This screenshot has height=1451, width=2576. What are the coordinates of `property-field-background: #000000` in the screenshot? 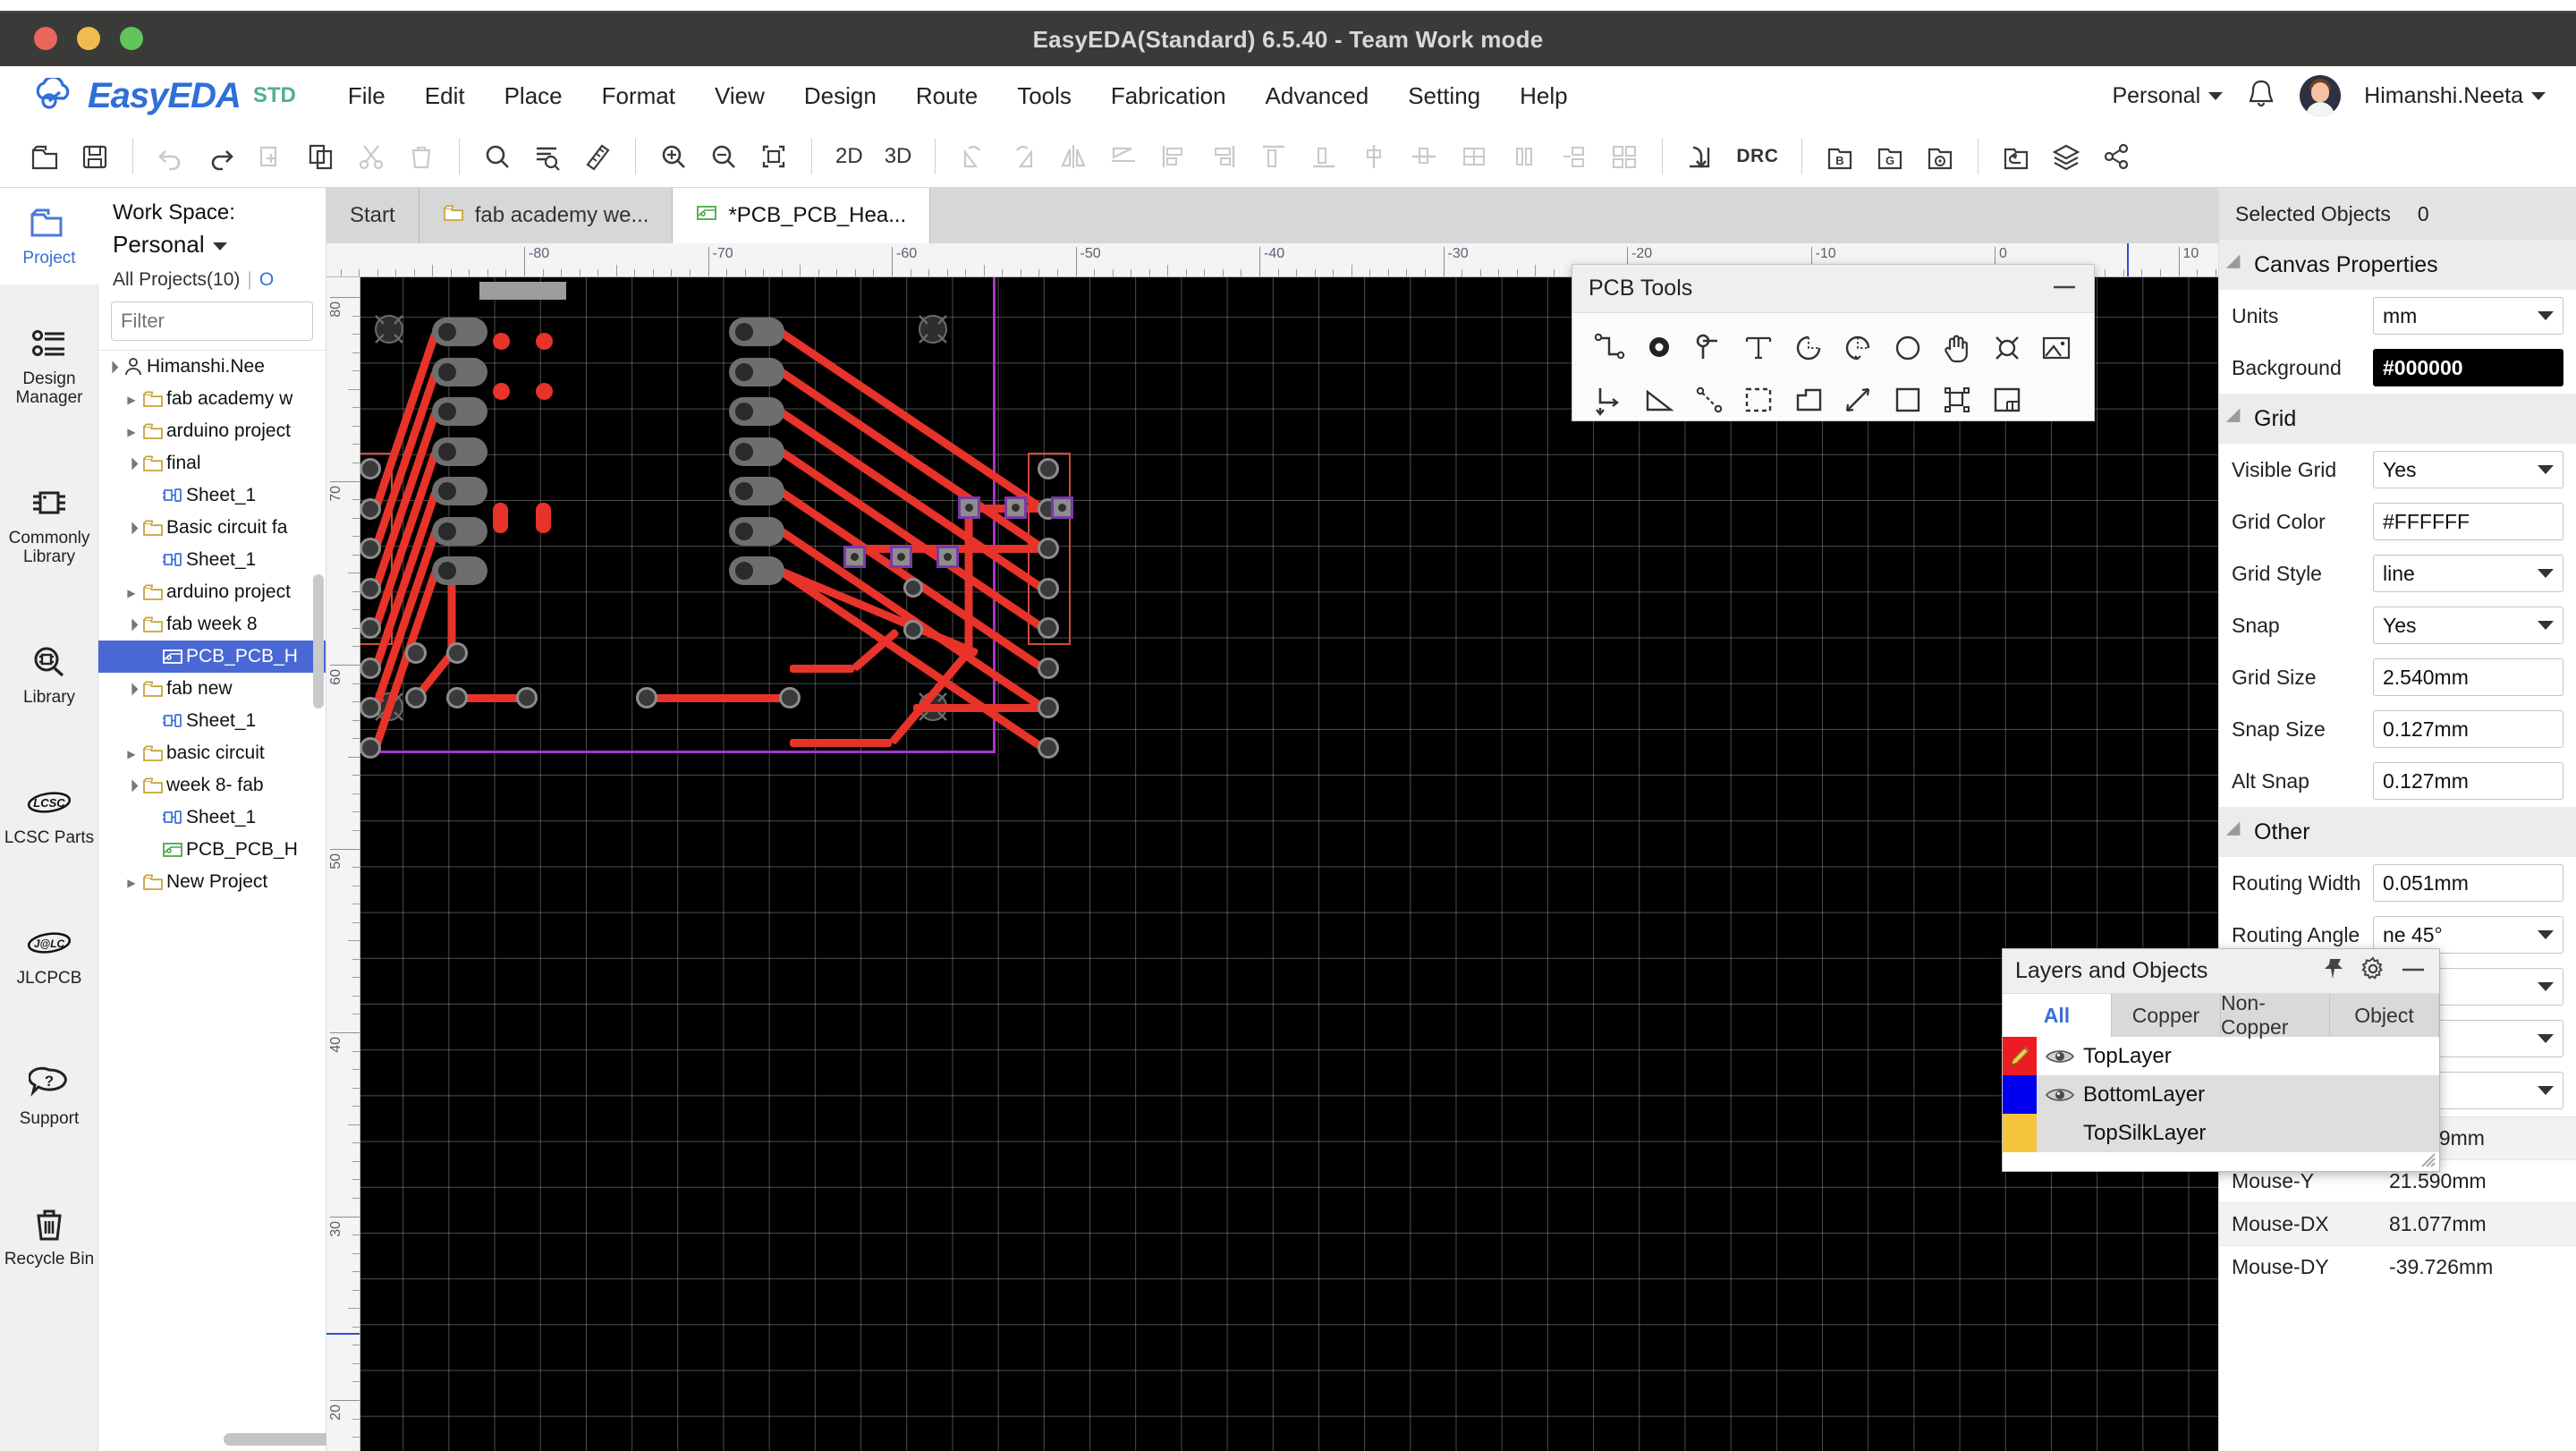 It's located at (2468, 367).